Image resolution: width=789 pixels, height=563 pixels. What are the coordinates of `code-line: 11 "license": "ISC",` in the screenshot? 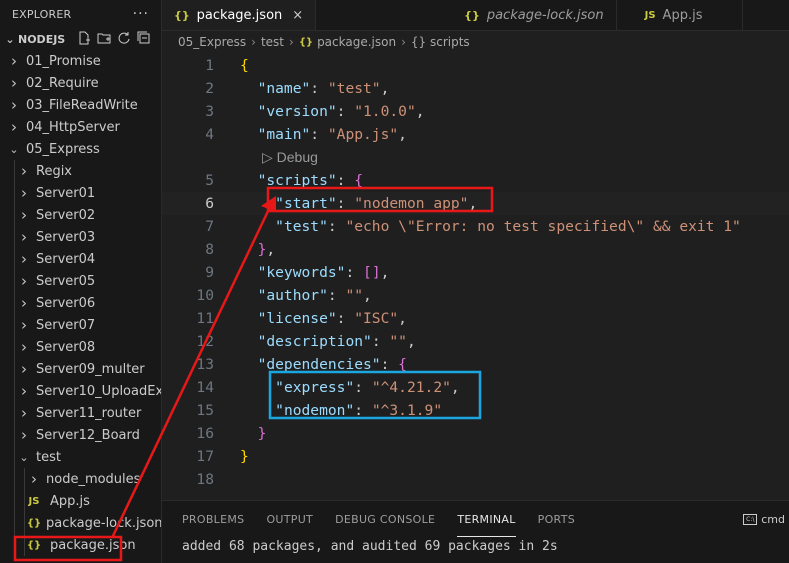 It's located at (475, 318).